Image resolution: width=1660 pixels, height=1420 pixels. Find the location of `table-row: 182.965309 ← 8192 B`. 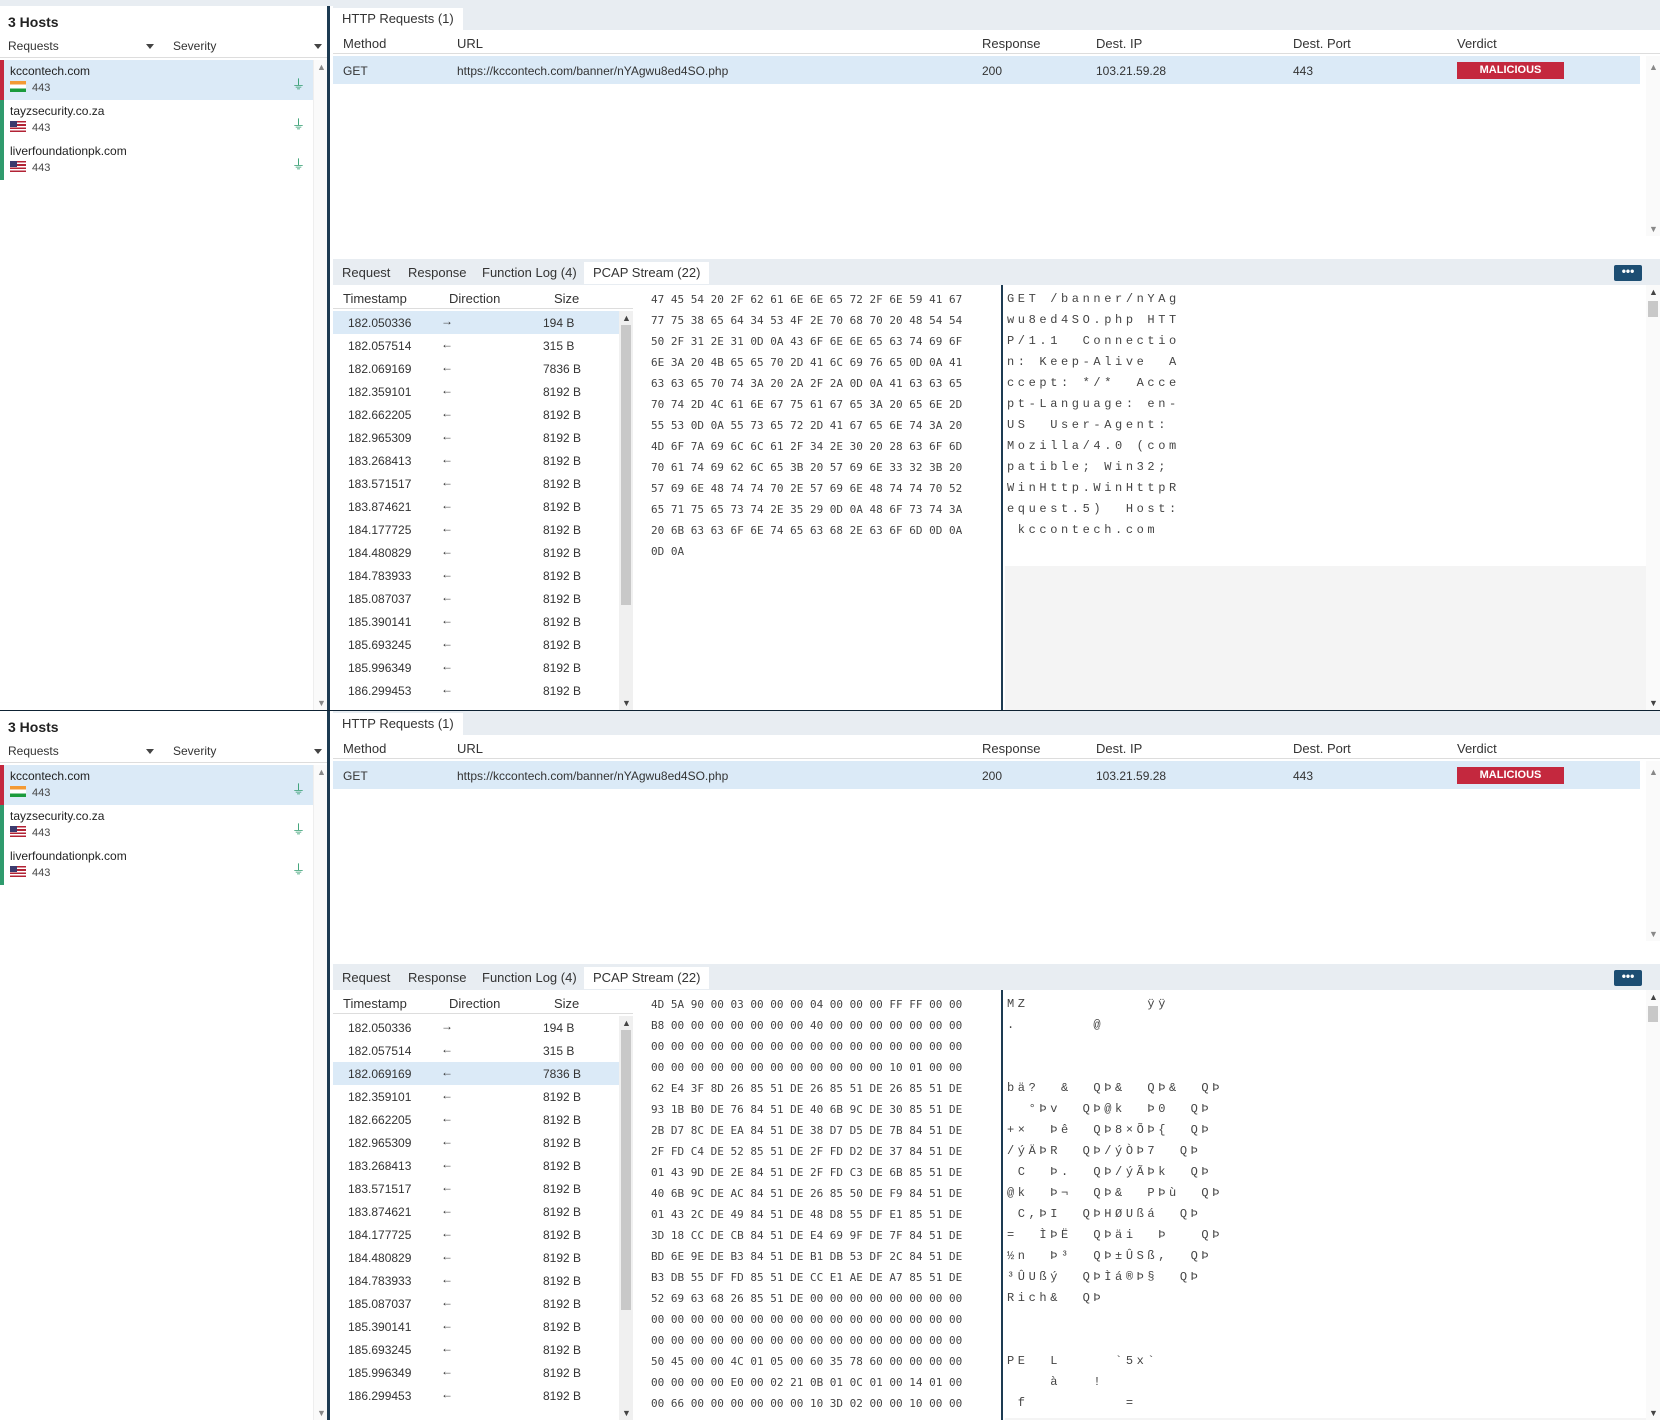

table-row: 182.965309 ← 8192 B is located at coordinates (476, 1142).